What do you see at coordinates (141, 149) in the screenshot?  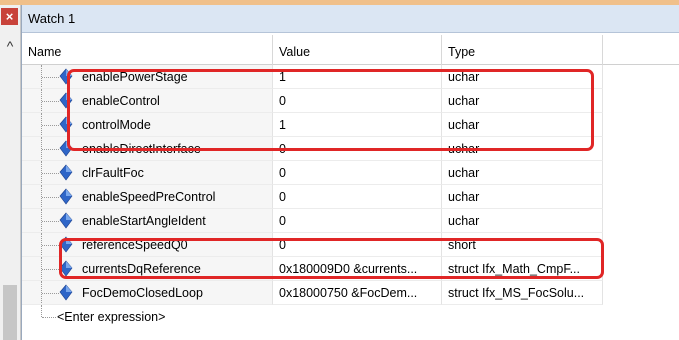 I see `variable-name: enableDirectInterface` at bounding box center [141, 149].